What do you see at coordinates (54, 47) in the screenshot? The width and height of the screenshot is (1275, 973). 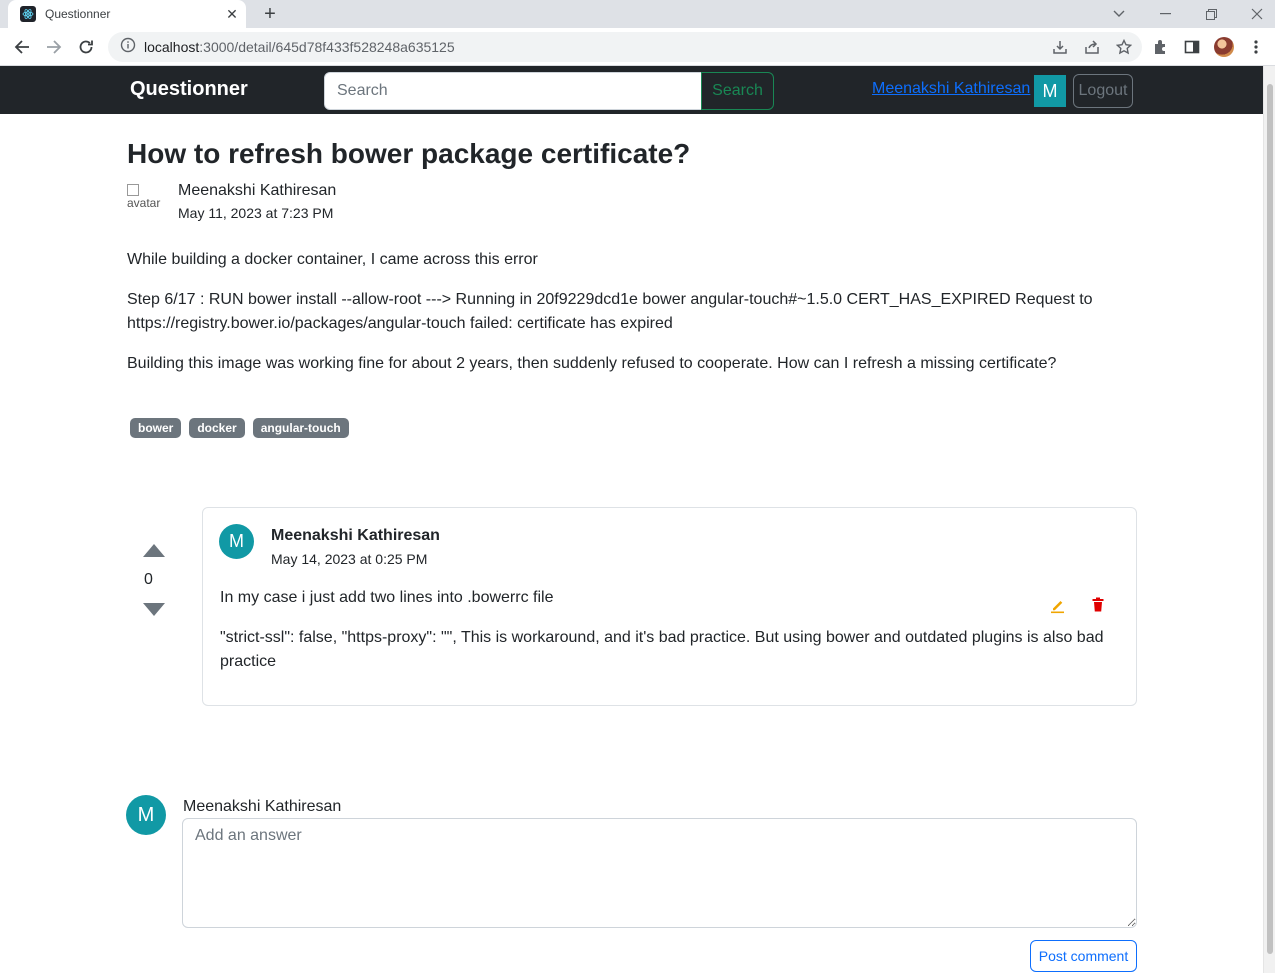 I see `forward-icon` at bounding box center [54, 47].